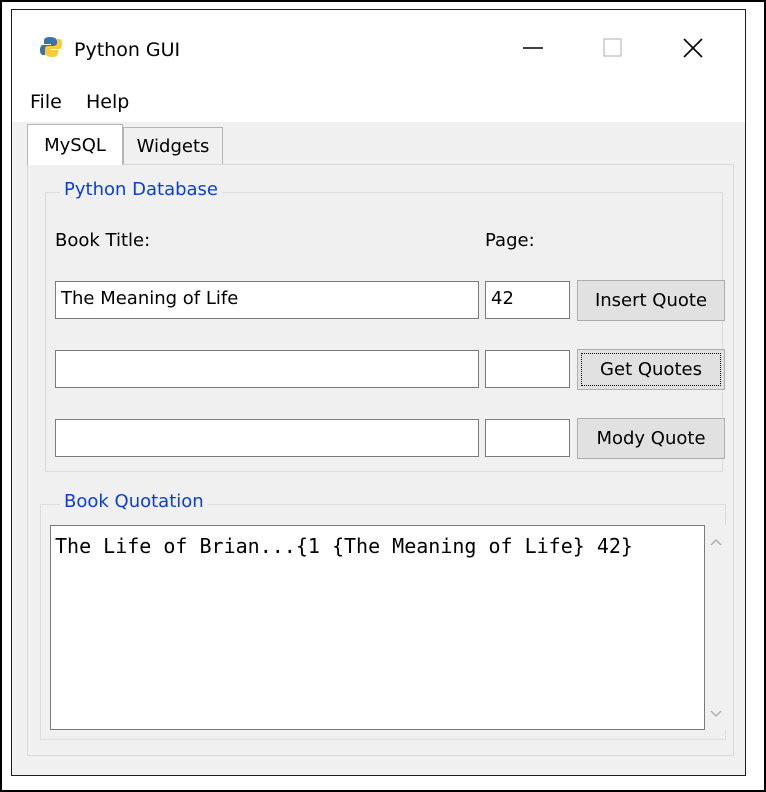 This screenshot has width=766, height=792. What do you see at coordinates (51, 47) in the screenshot?
I see `python-logo-icon` at bounding box center [51, 47].